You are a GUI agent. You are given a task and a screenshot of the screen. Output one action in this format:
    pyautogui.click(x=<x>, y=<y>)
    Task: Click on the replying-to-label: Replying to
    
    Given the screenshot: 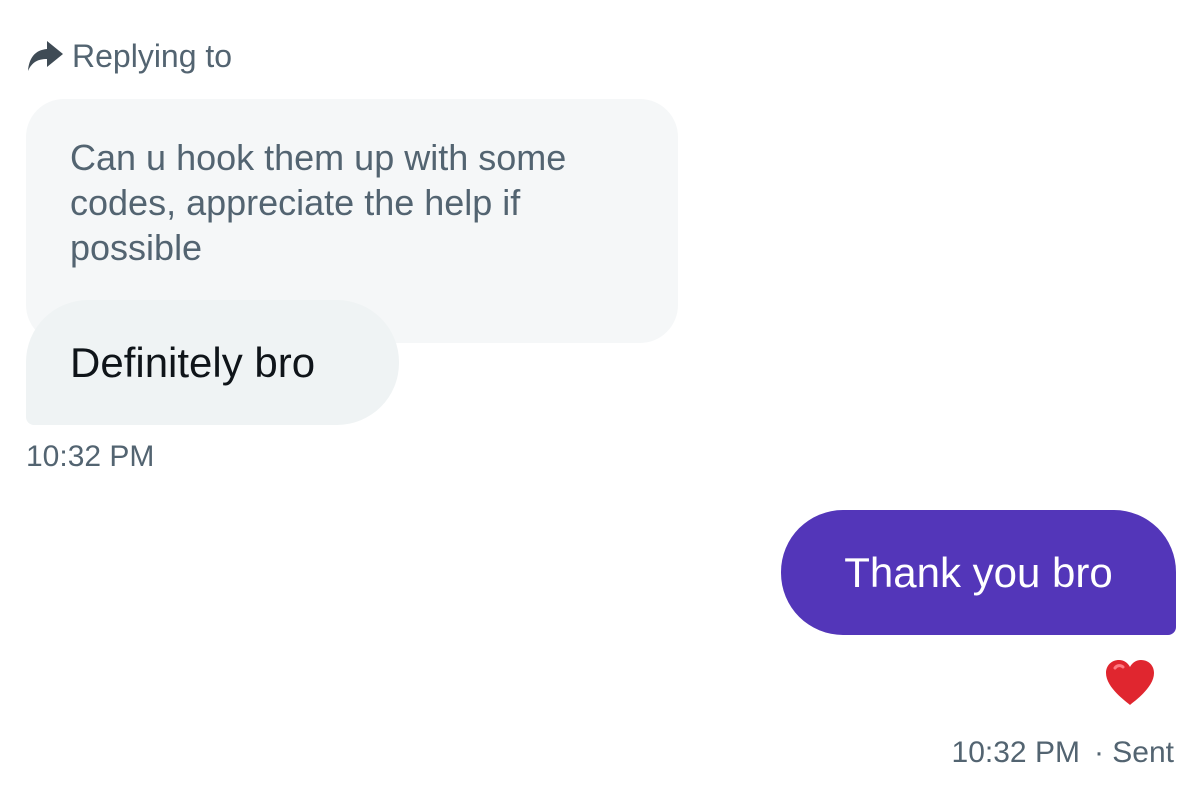 What is the action you would take?
    pyautogui.click(x=152, y=55)
    